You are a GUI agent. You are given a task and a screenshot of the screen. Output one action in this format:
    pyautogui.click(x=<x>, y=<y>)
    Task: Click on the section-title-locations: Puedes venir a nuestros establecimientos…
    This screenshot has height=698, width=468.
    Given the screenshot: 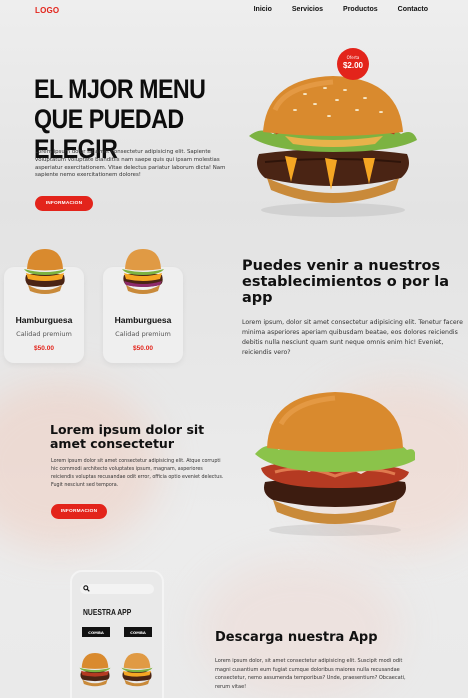 What is the action you would take?
    pyautogui.click(x=346, y=282)
    